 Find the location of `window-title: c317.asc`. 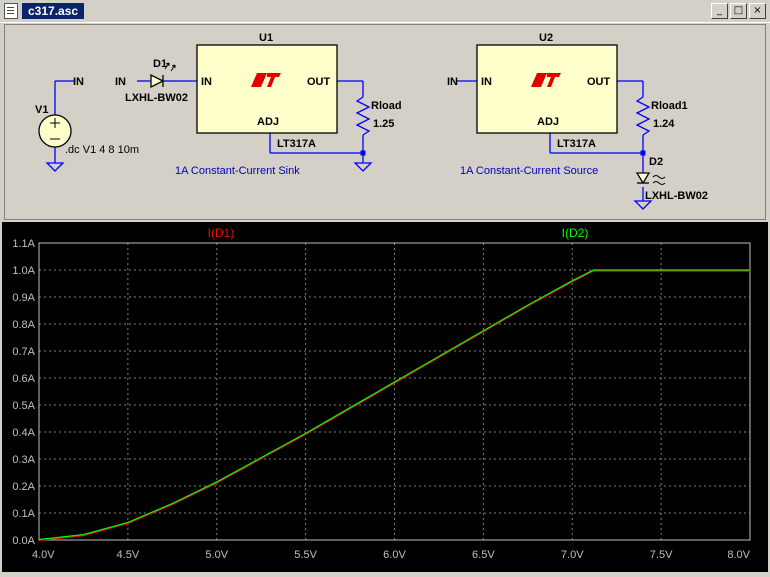

window-title: c317.asc is located at coordinates (53, 11).